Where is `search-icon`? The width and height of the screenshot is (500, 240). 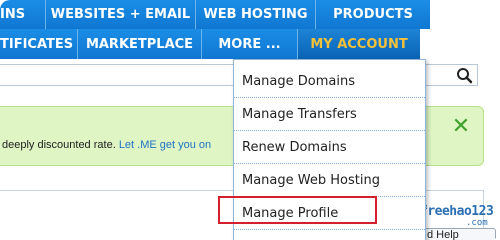 search-icon is located at coordinates (465, 76).